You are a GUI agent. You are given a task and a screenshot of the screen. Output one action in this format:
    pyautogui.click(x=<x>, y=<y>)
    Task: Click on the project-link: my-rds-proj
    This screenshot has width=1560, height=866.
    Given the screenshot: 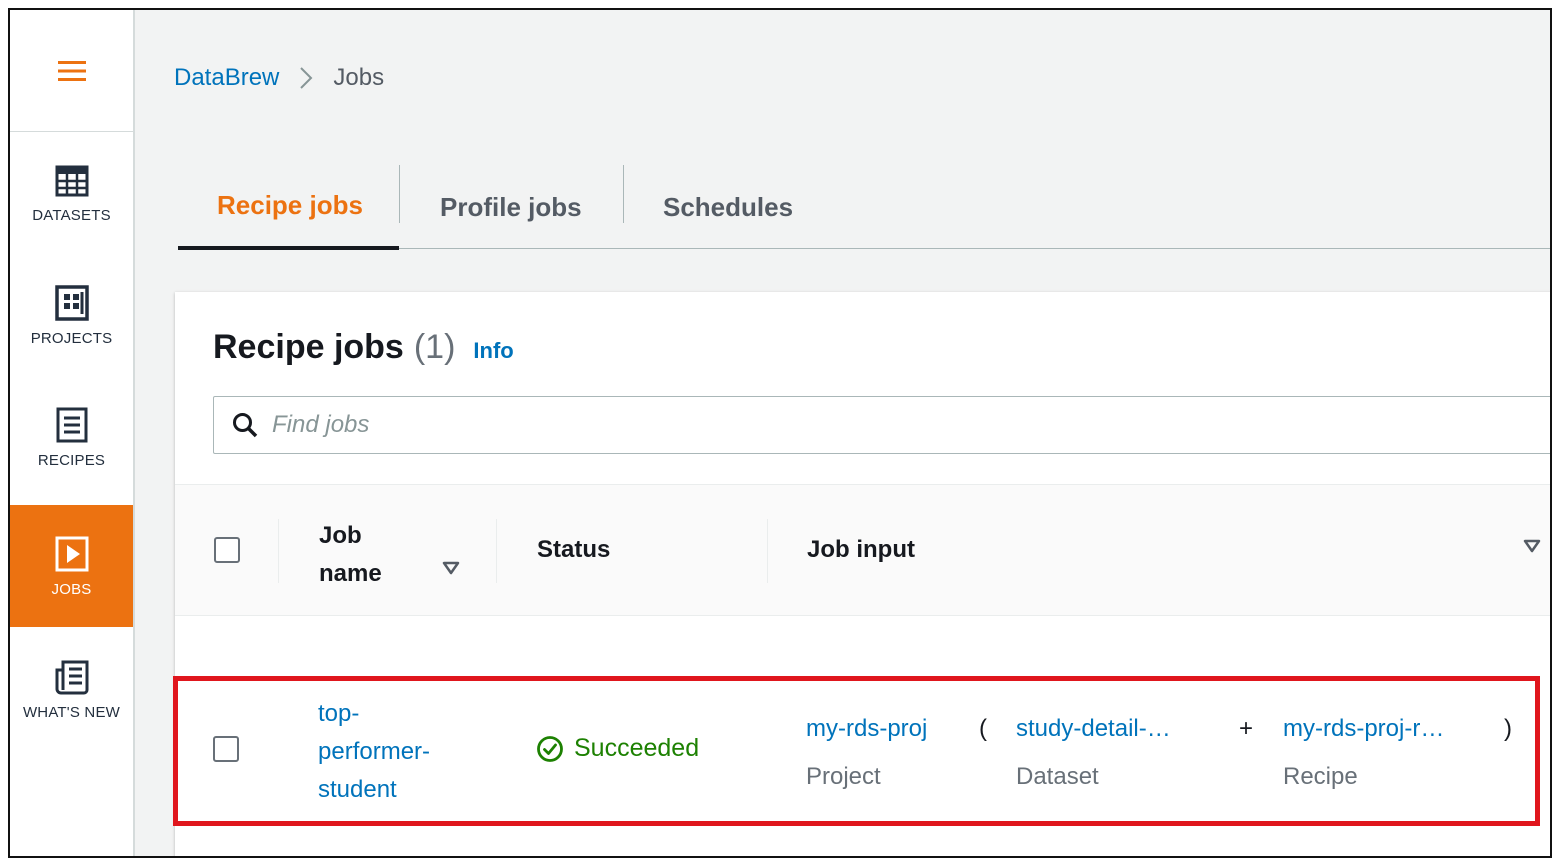 What is the action you would take?
    pyautogui.click(x=866, y=729)
    